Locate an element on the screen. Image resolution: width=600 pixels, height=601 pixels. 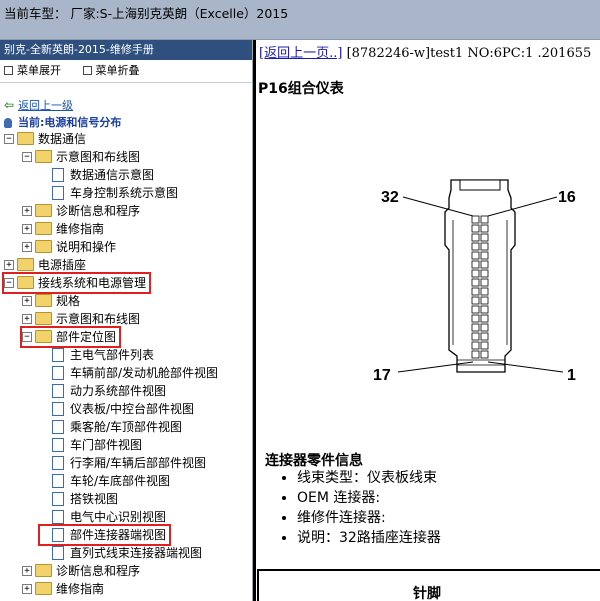
back-arrow-icon: ⇦ is located at coordinates (9, 105).